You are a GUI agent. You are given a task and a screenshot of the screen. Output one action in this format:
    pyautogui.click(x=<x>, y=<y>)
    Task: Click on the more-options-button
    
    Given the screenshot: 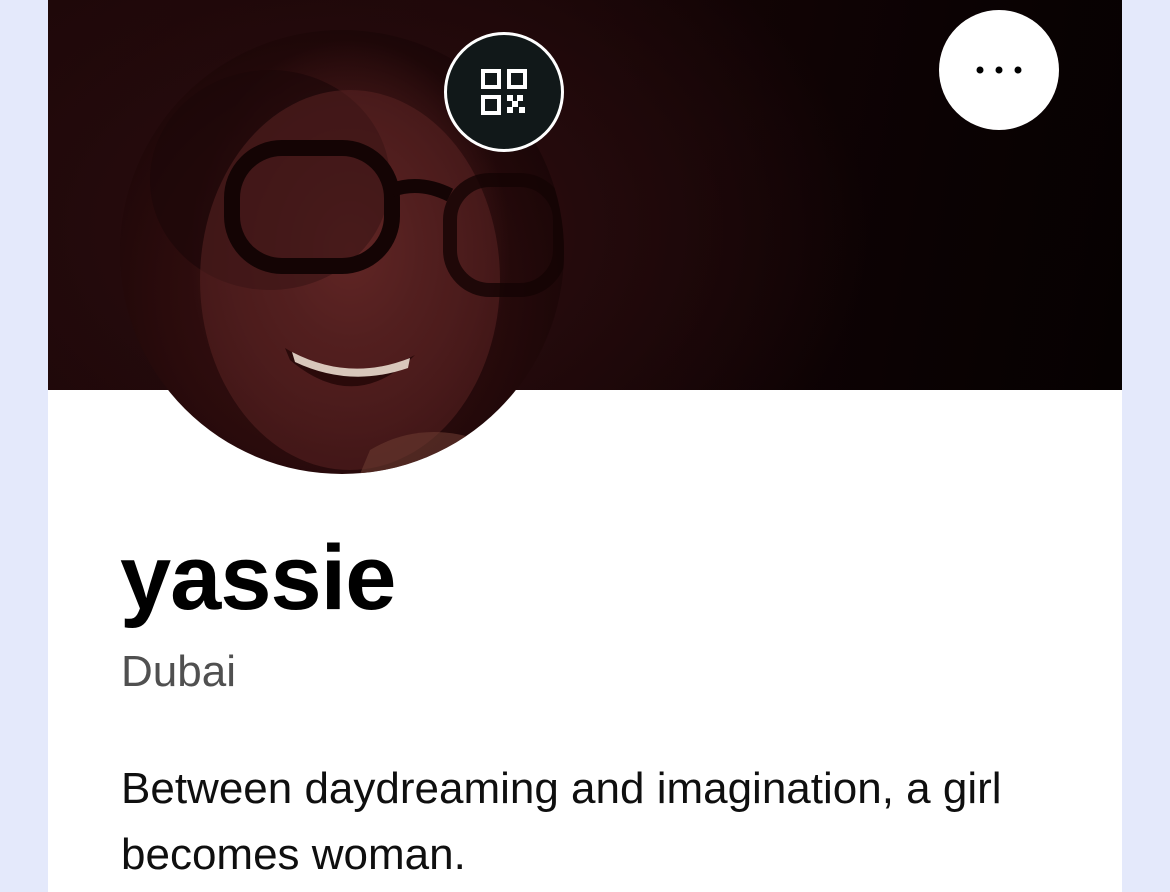 What is the action you would take?
    pyautogui.click(x=999, y=70)
    